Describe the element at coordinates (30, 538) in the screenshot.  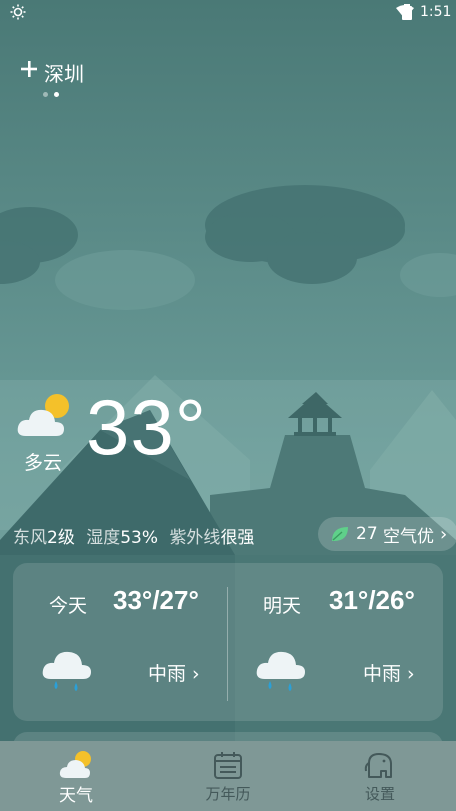
I see `wind-label: 东风` at that location.